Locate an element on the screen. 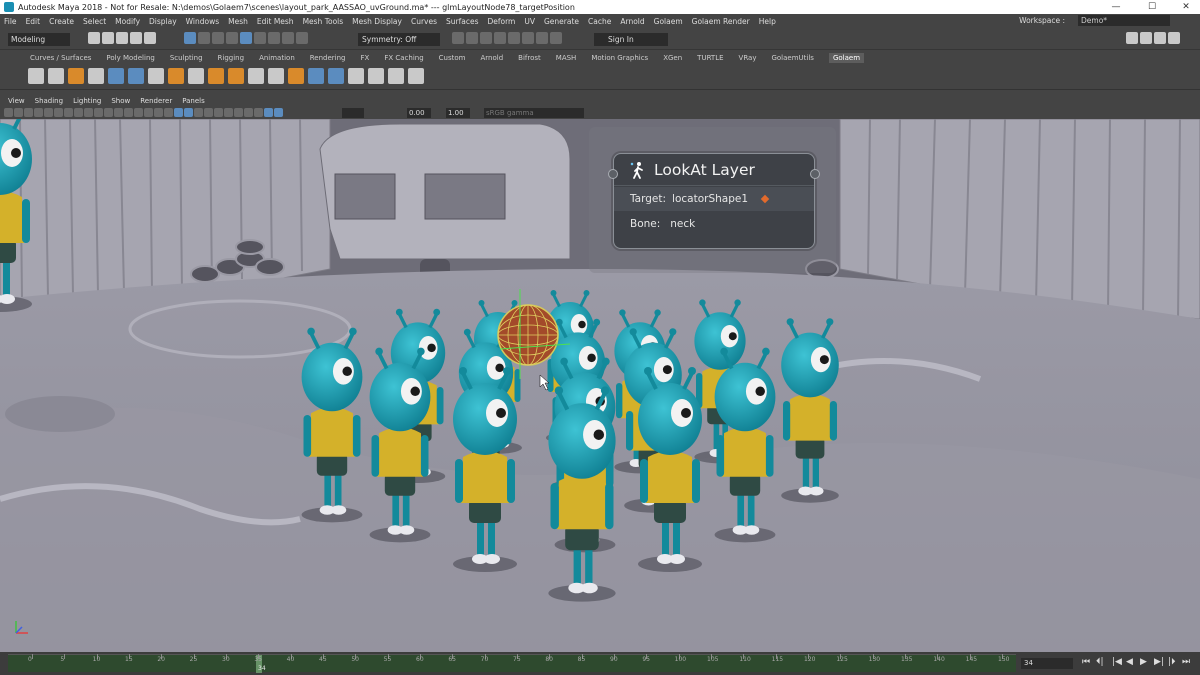 The height and width of the screenshot is (675, 1200). camera-attributes-icon is located at coordinates (18, 112).